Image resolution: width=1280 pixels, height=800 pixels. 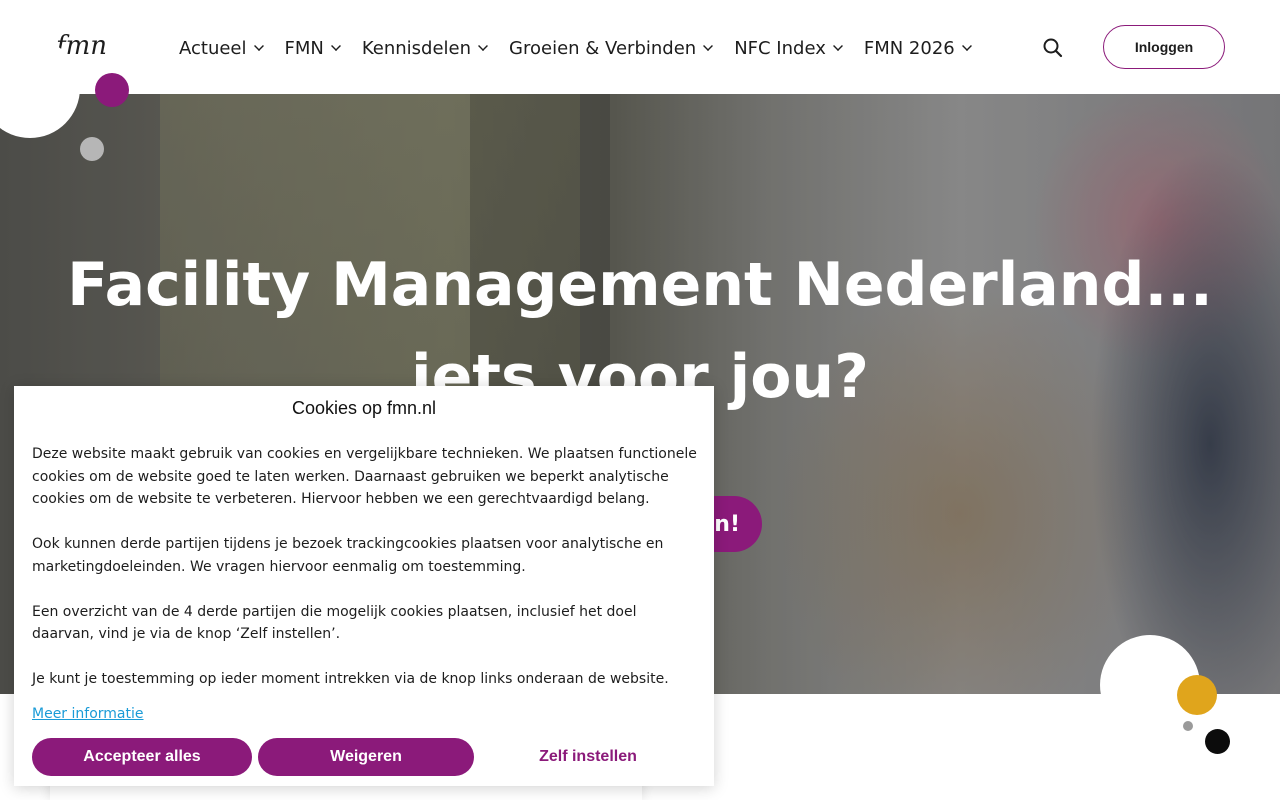 I want to click on decline-button: Weigeren, so click(x=366, y=757).